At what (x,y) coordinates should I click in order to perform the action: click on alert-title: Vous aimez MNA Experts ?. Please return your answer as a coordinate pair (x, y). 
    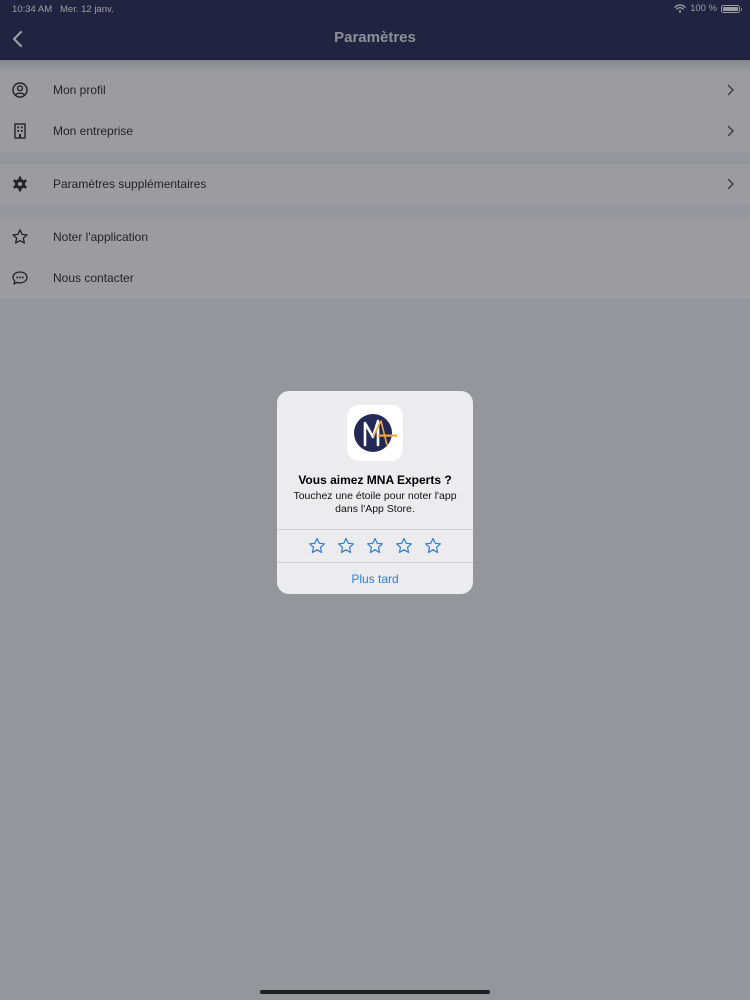
    Looking at the image, I should click on (375, 480).